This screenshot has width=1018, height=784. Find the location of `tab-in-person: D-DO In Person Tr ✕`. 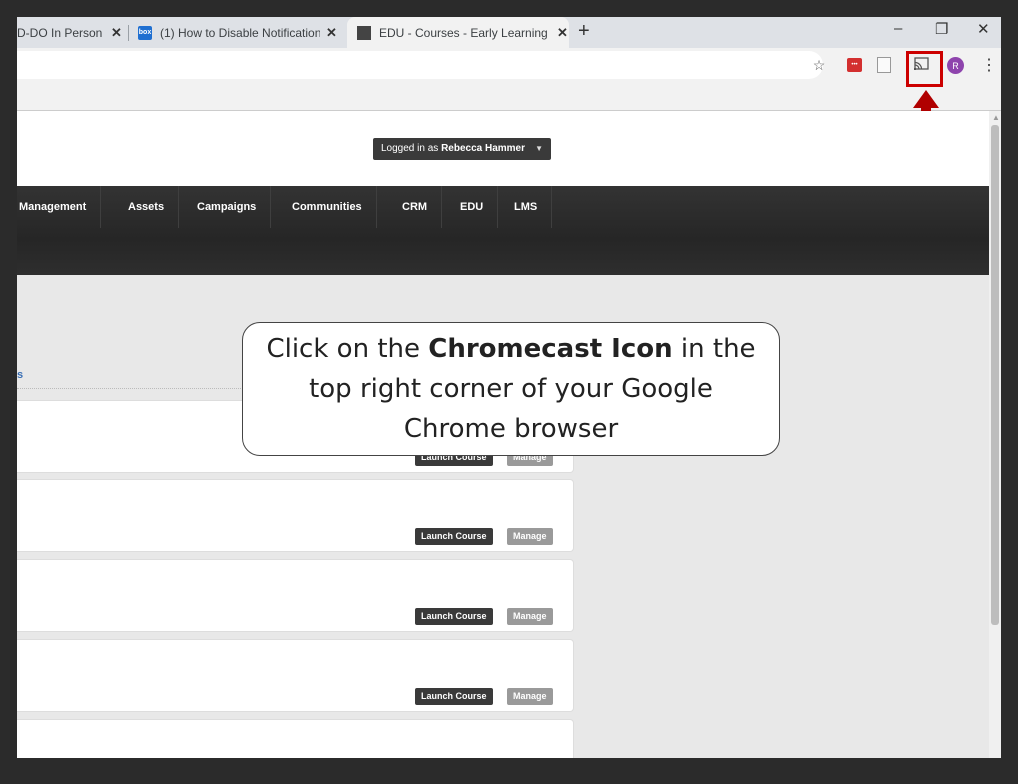

tab-in-person: D-DO In Person Tr ✕ is located at coordinates (73, 32).